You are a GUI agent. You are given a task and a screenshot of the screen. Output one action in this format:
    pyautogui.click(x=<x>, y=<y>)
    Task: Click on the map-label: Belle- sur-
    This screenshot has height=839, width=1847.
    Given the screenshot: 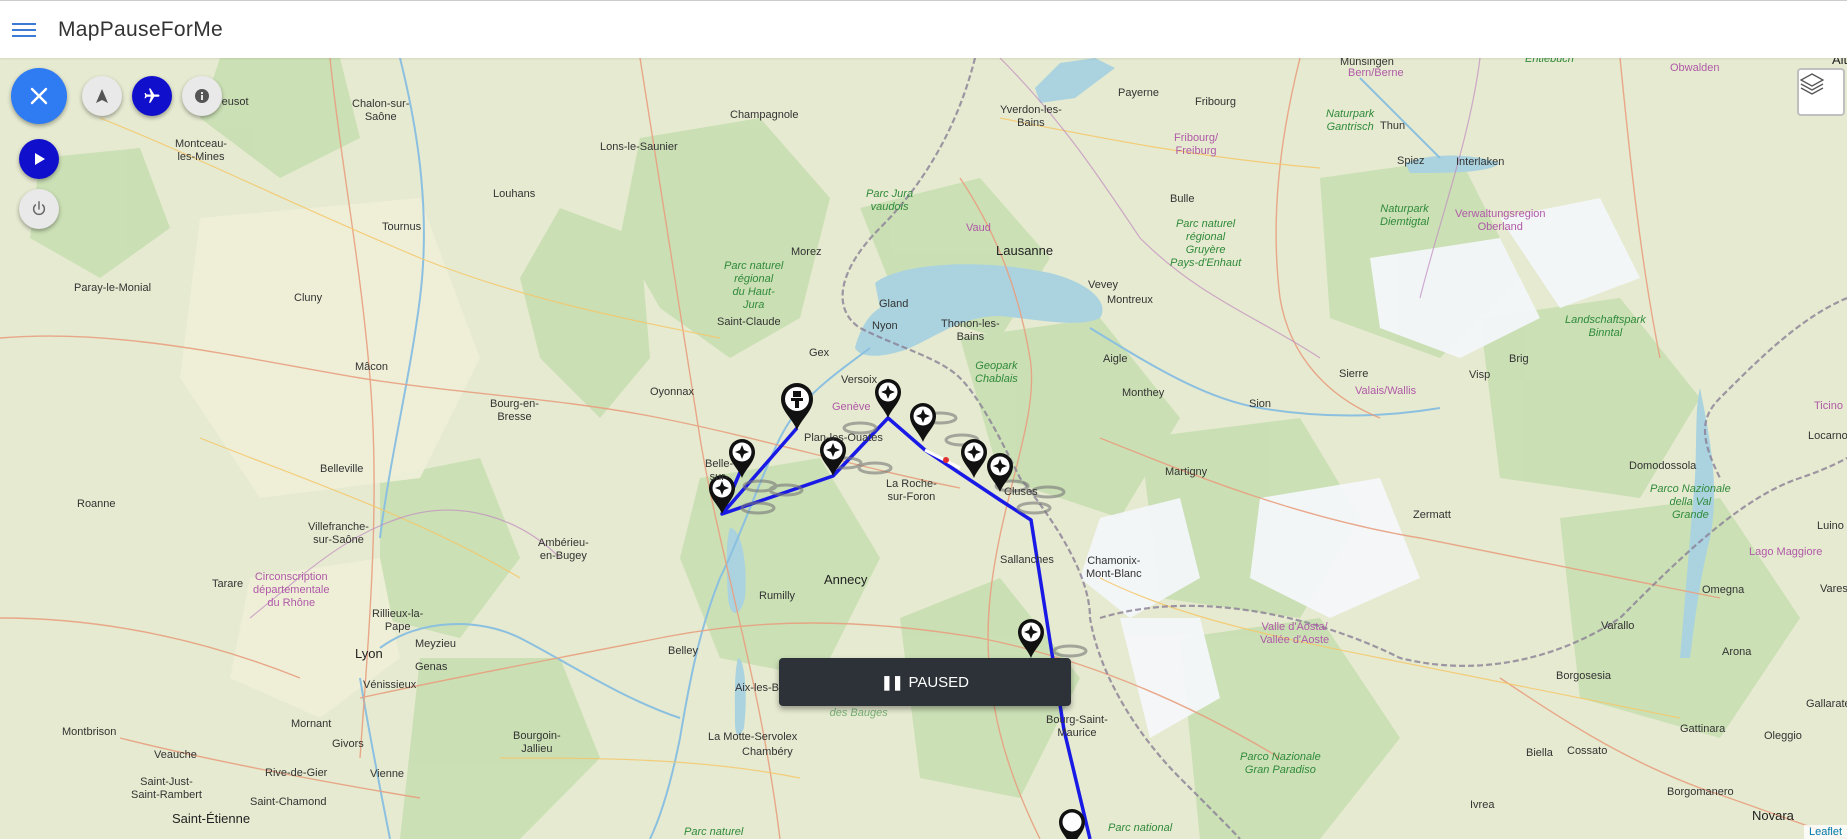 What is the action you would take?
    pyautogui.click(x=719, y=470)
    